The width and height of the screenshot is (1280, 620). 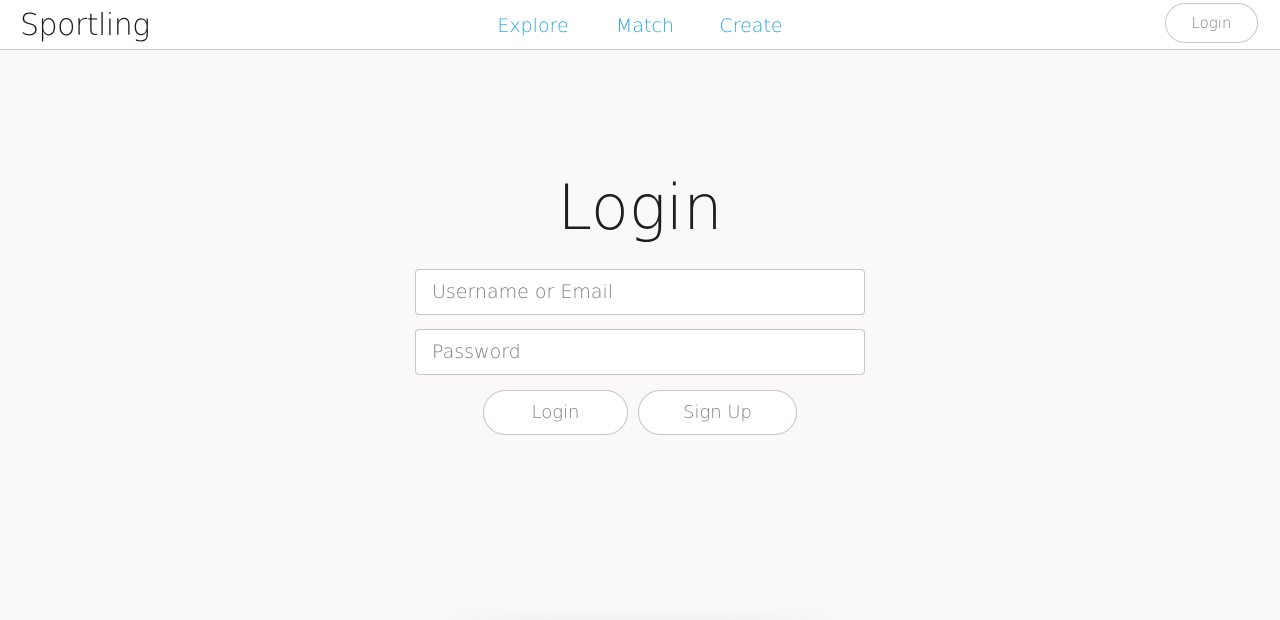 I want to click on nav-match-link: Match, so click(x=645, y=26).